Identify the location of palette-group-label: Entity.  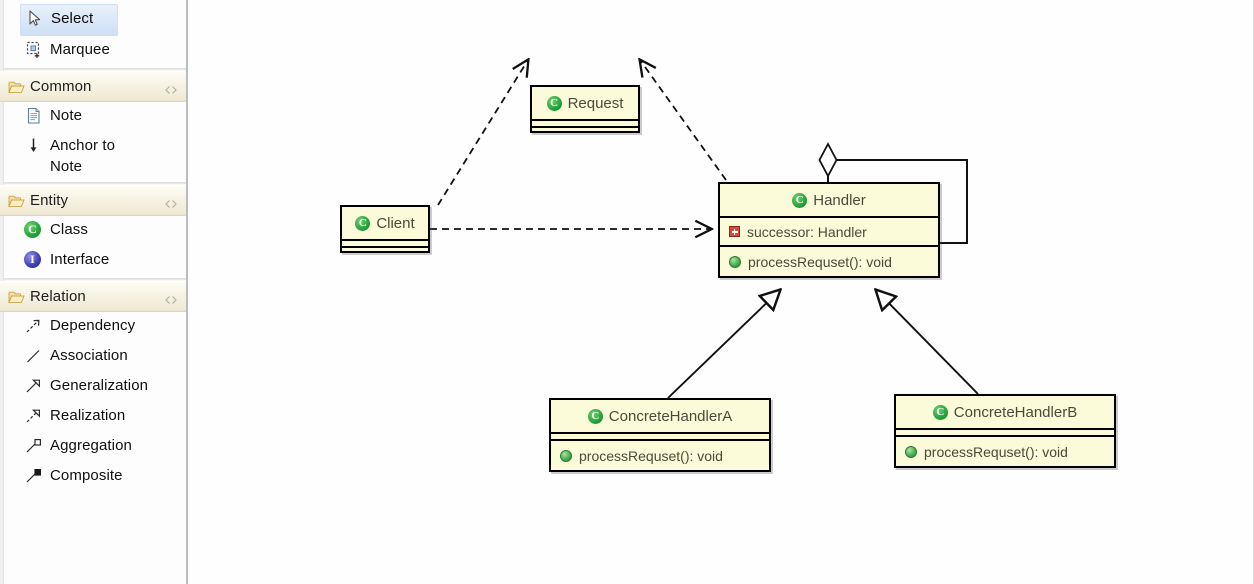
(49, 200).